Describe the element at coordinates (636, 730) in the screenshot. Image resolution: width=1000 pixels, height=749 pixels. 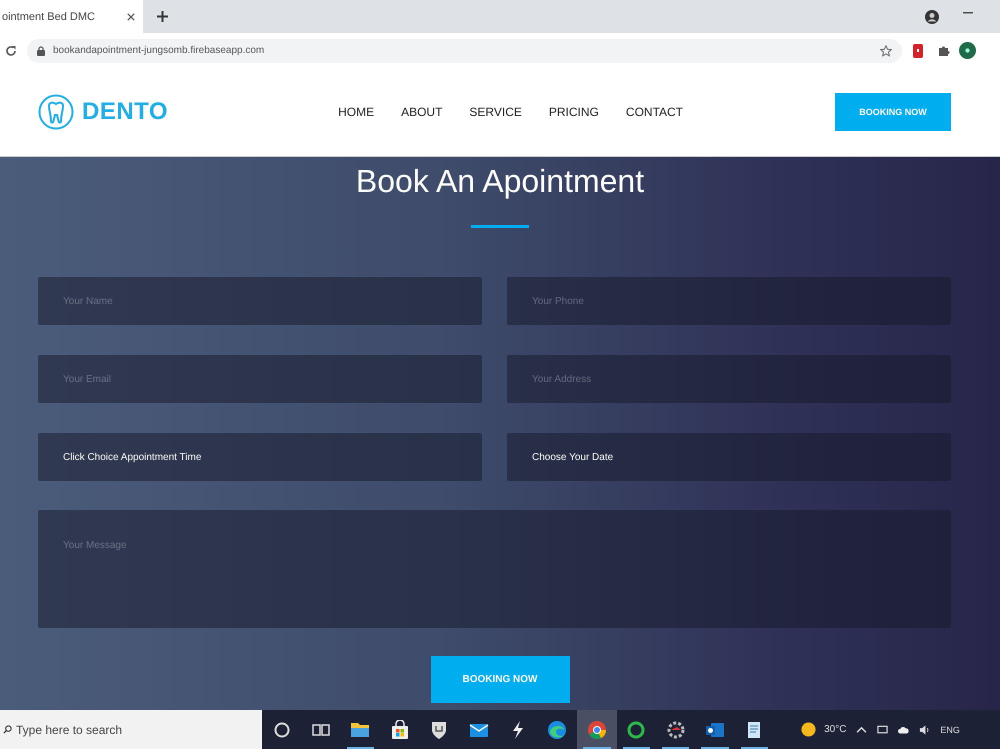
I see `ring-icon` at that location.